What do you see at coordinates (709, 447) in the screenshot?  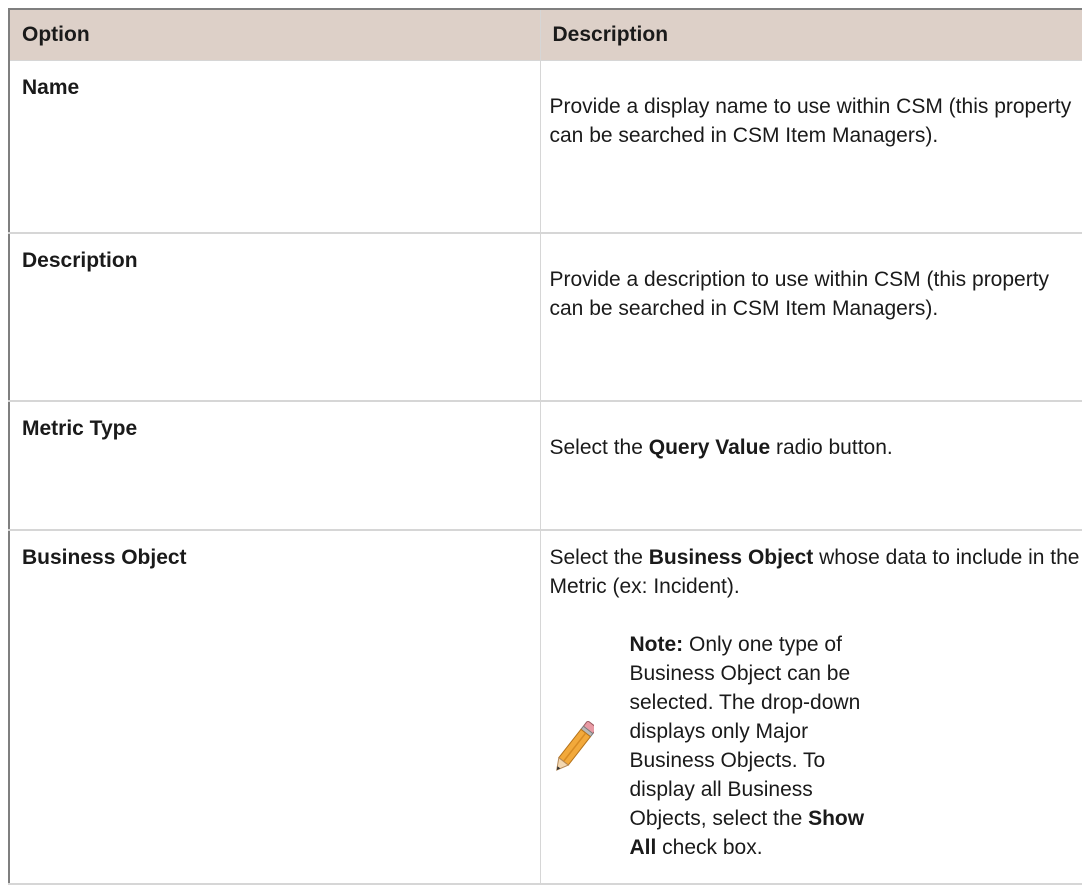 I see `description-emphasis: Query Value` at bounding box center [709, 447].